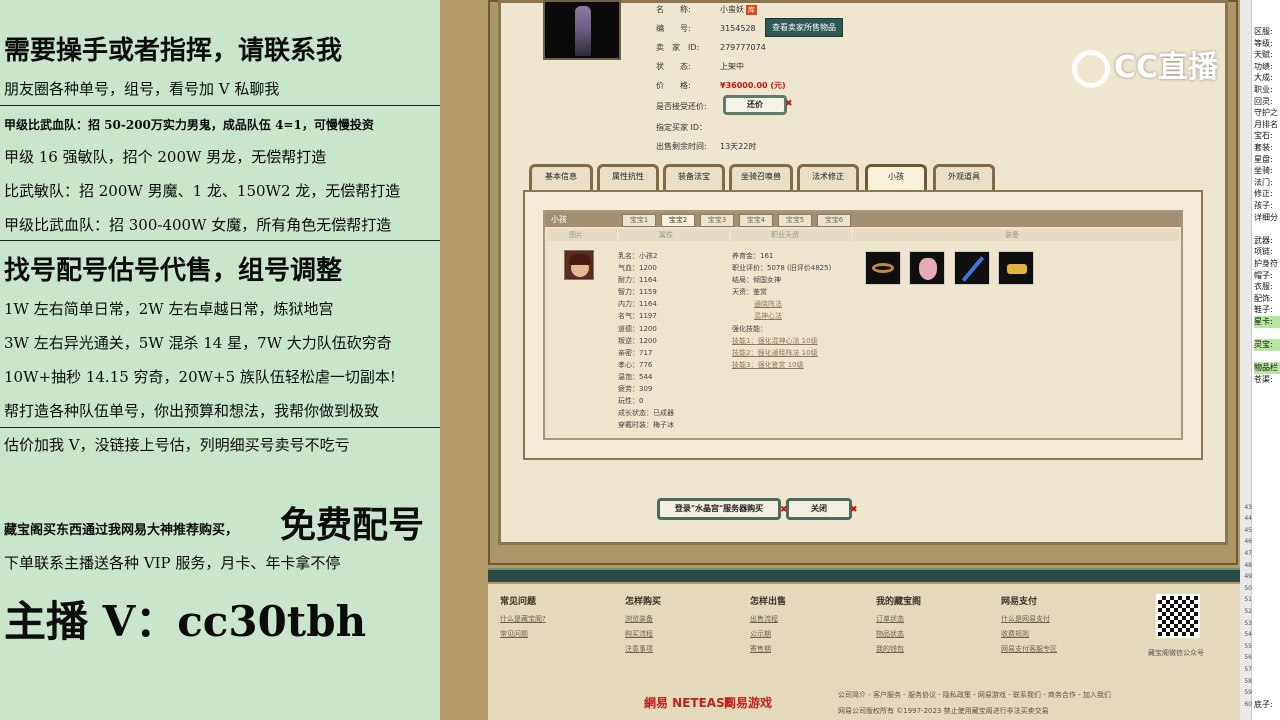 Image resolution: width=1280 pixels, height=720 pixels. I want to click on career-row: 结局：倾国女神, so click(756, 280).